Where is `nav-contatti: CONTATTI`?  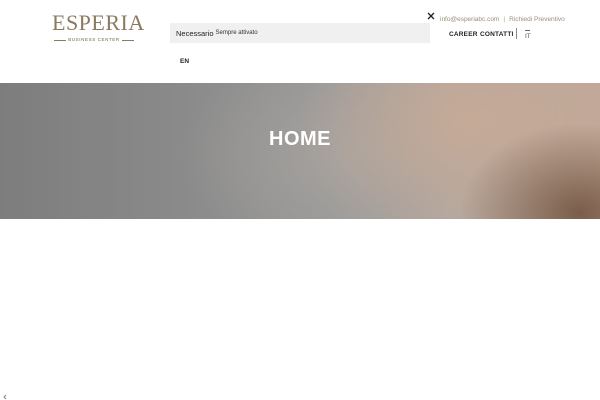 nav-contatti: CONTATTI is located at coordinates (497, 34).